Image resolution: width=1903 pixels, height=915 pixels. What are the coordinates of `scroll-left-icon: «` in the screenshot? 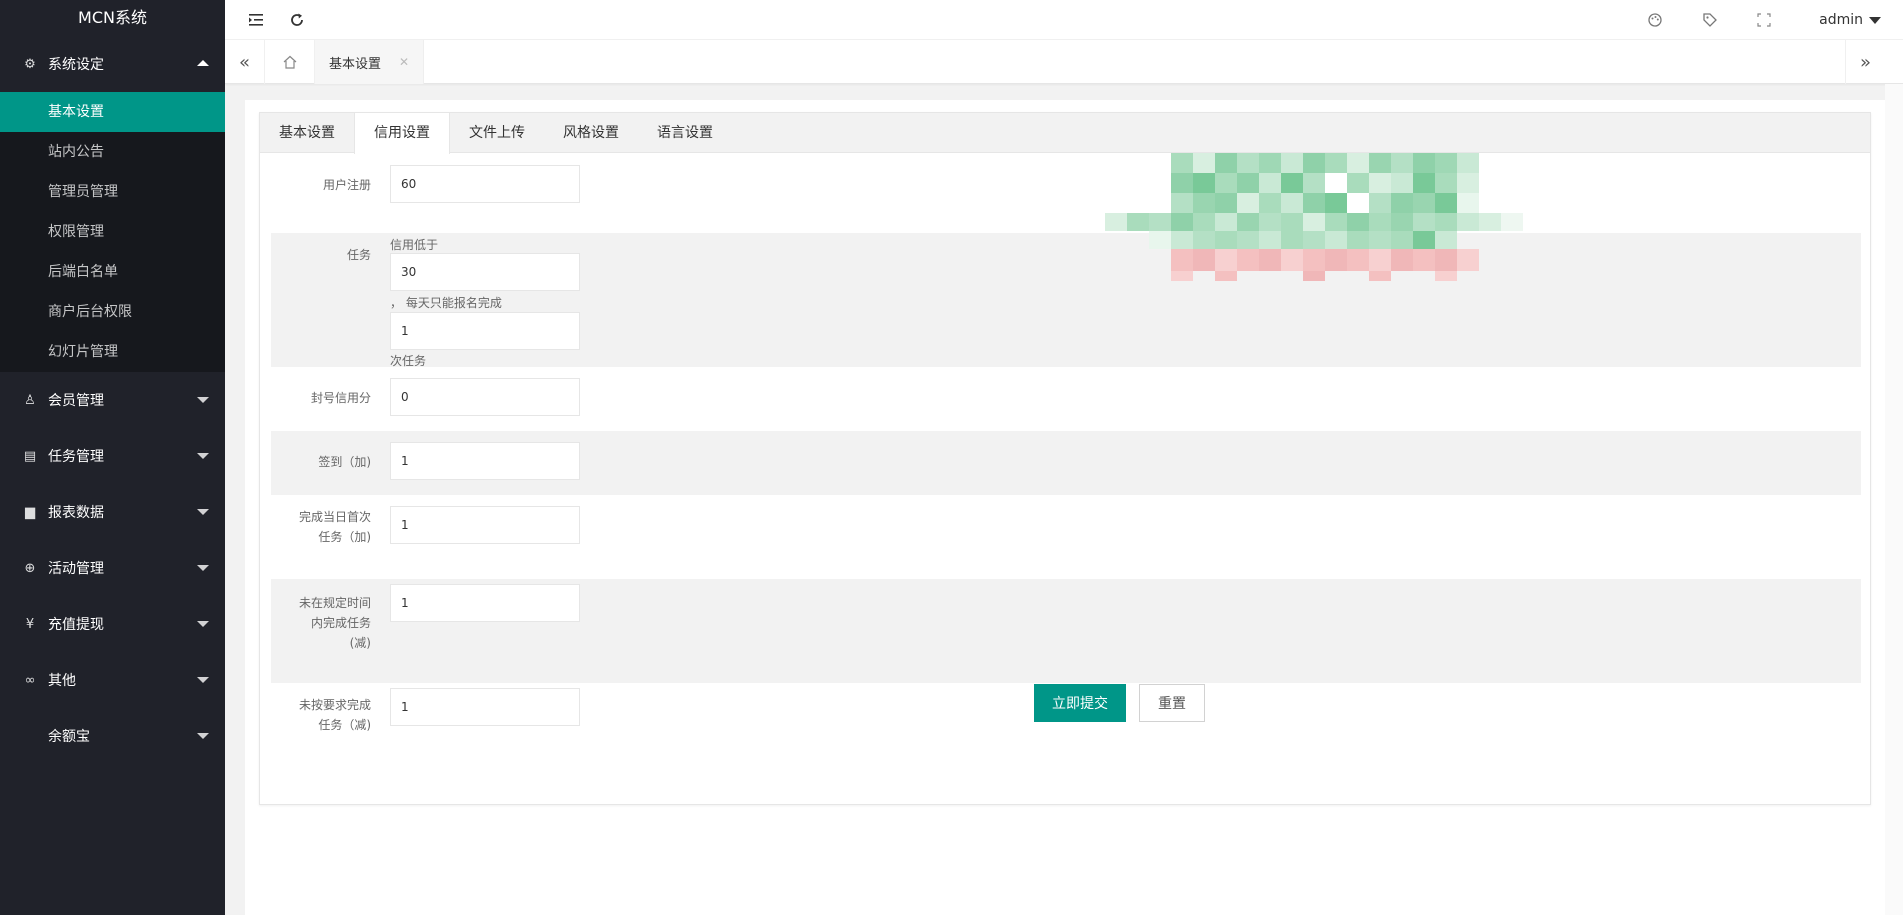 It's located at (245, 62).